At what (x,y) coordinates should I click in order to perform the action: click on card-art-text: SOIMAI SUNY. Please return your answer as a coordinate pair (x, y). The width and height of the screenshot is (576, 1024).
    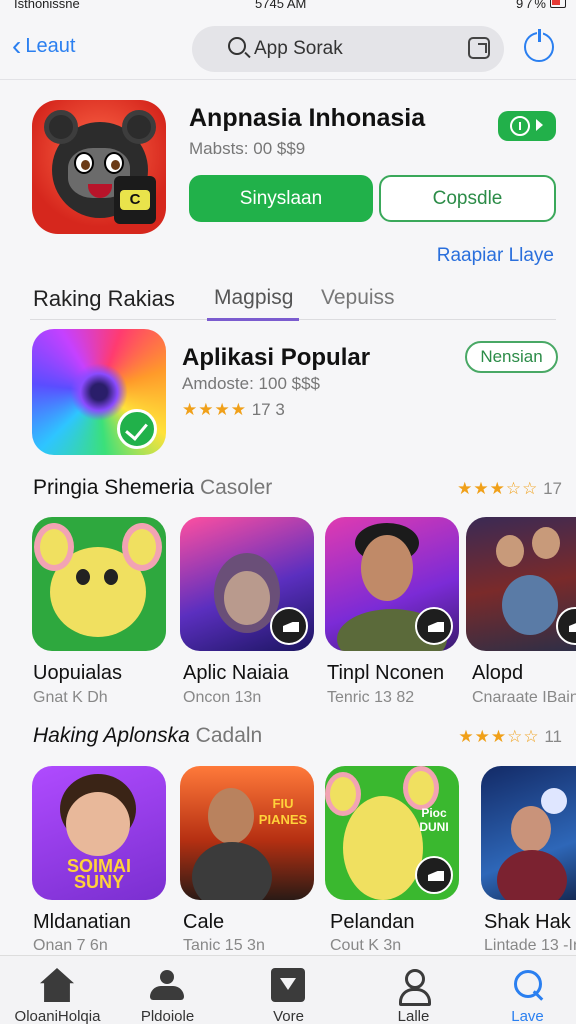
    Looking at the image, I should click on (98, 874).